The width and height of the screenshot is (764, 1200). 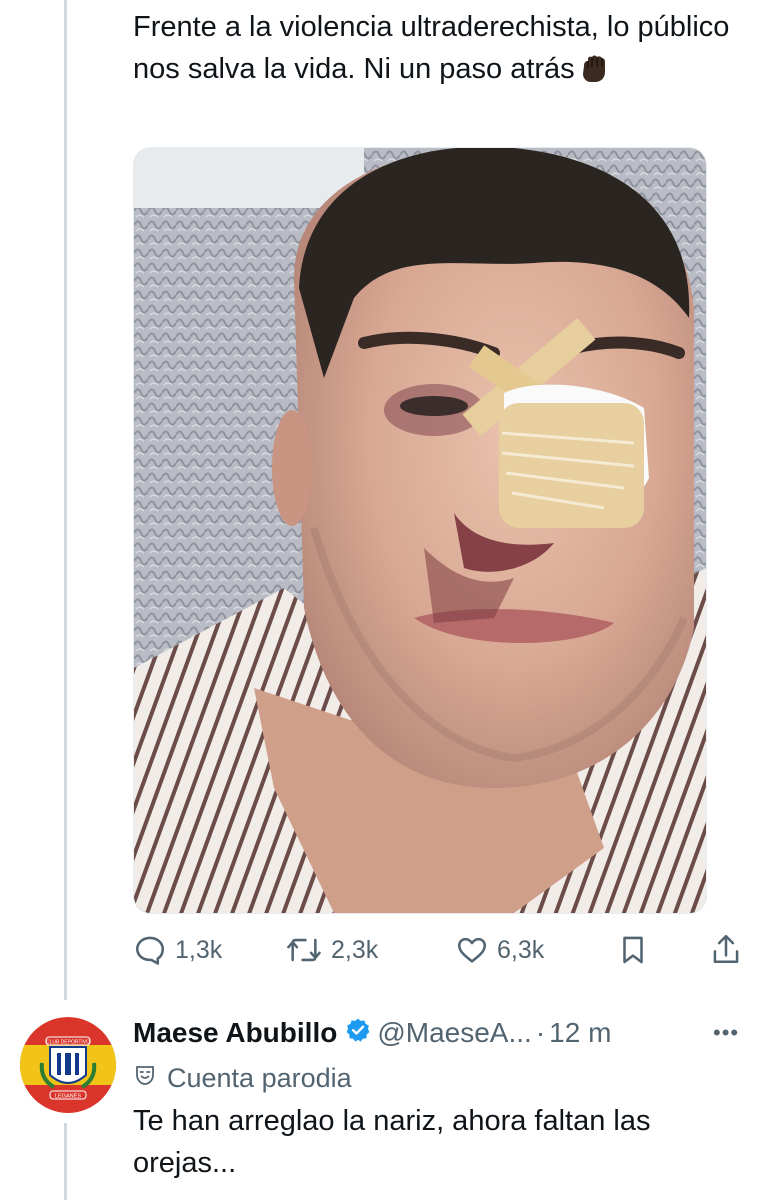 I want to click on like-action: 6,3k, so click(x=499, y=950).